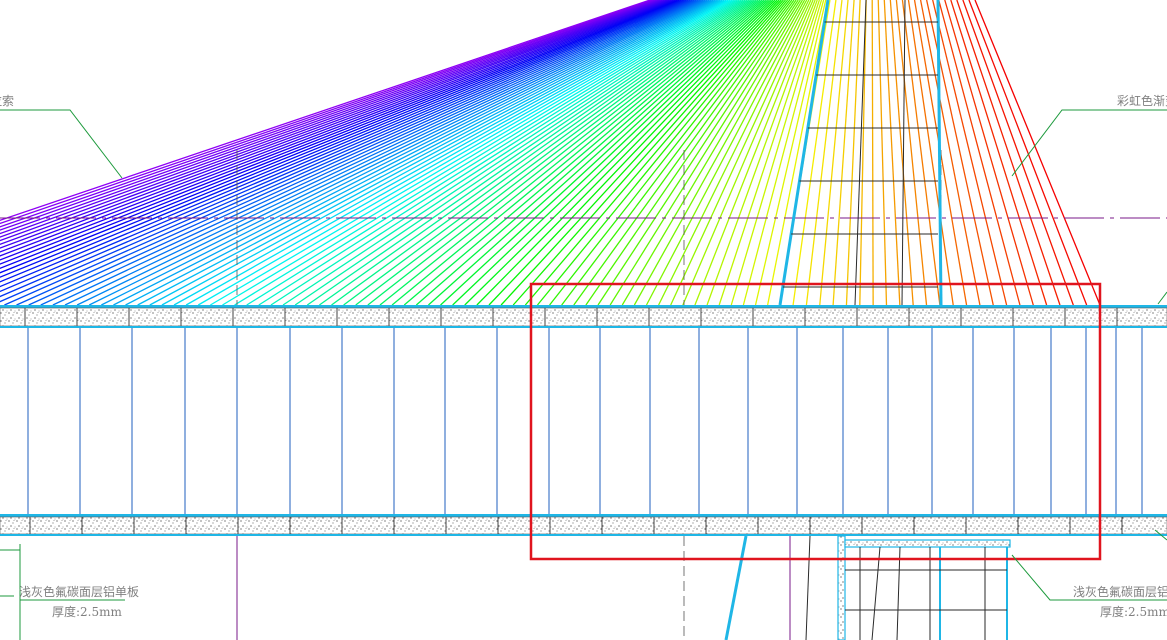  Describe the element at coordinates (7, 100) in the screenshot. I see `label-top-left: 拉索` at that location.